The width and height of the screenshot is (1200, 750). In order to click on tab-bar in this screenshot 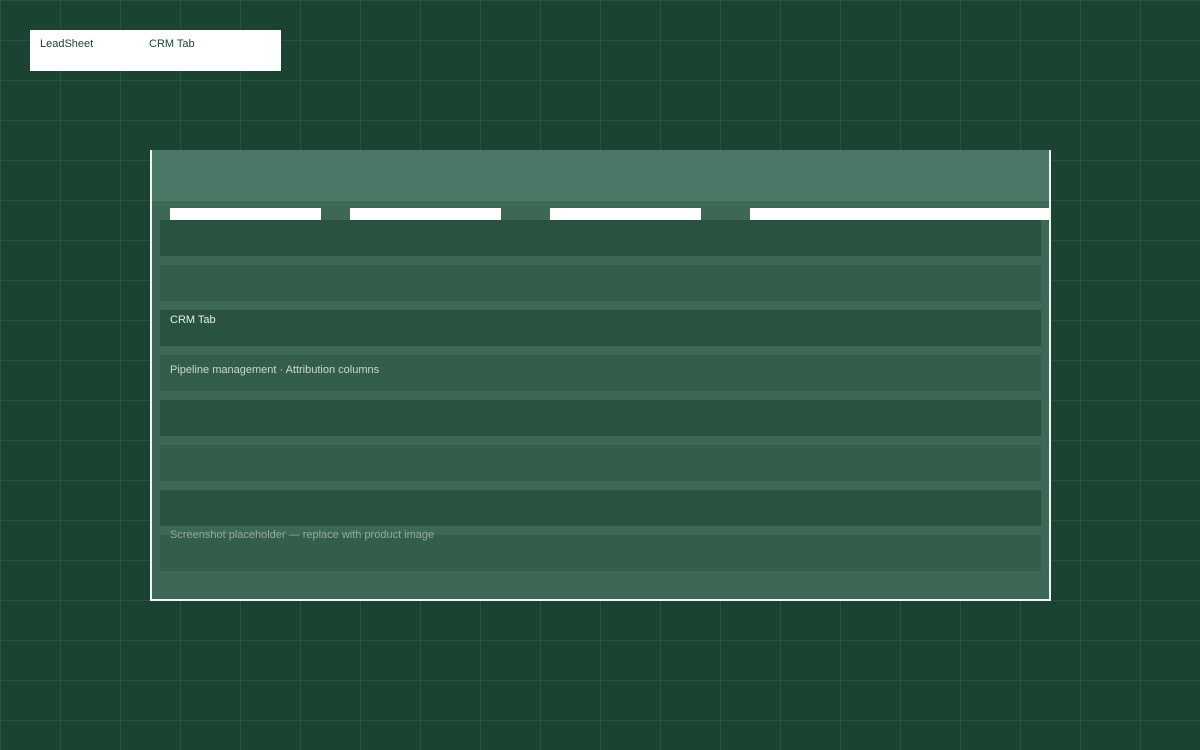, I will do `click(600, 214)`.